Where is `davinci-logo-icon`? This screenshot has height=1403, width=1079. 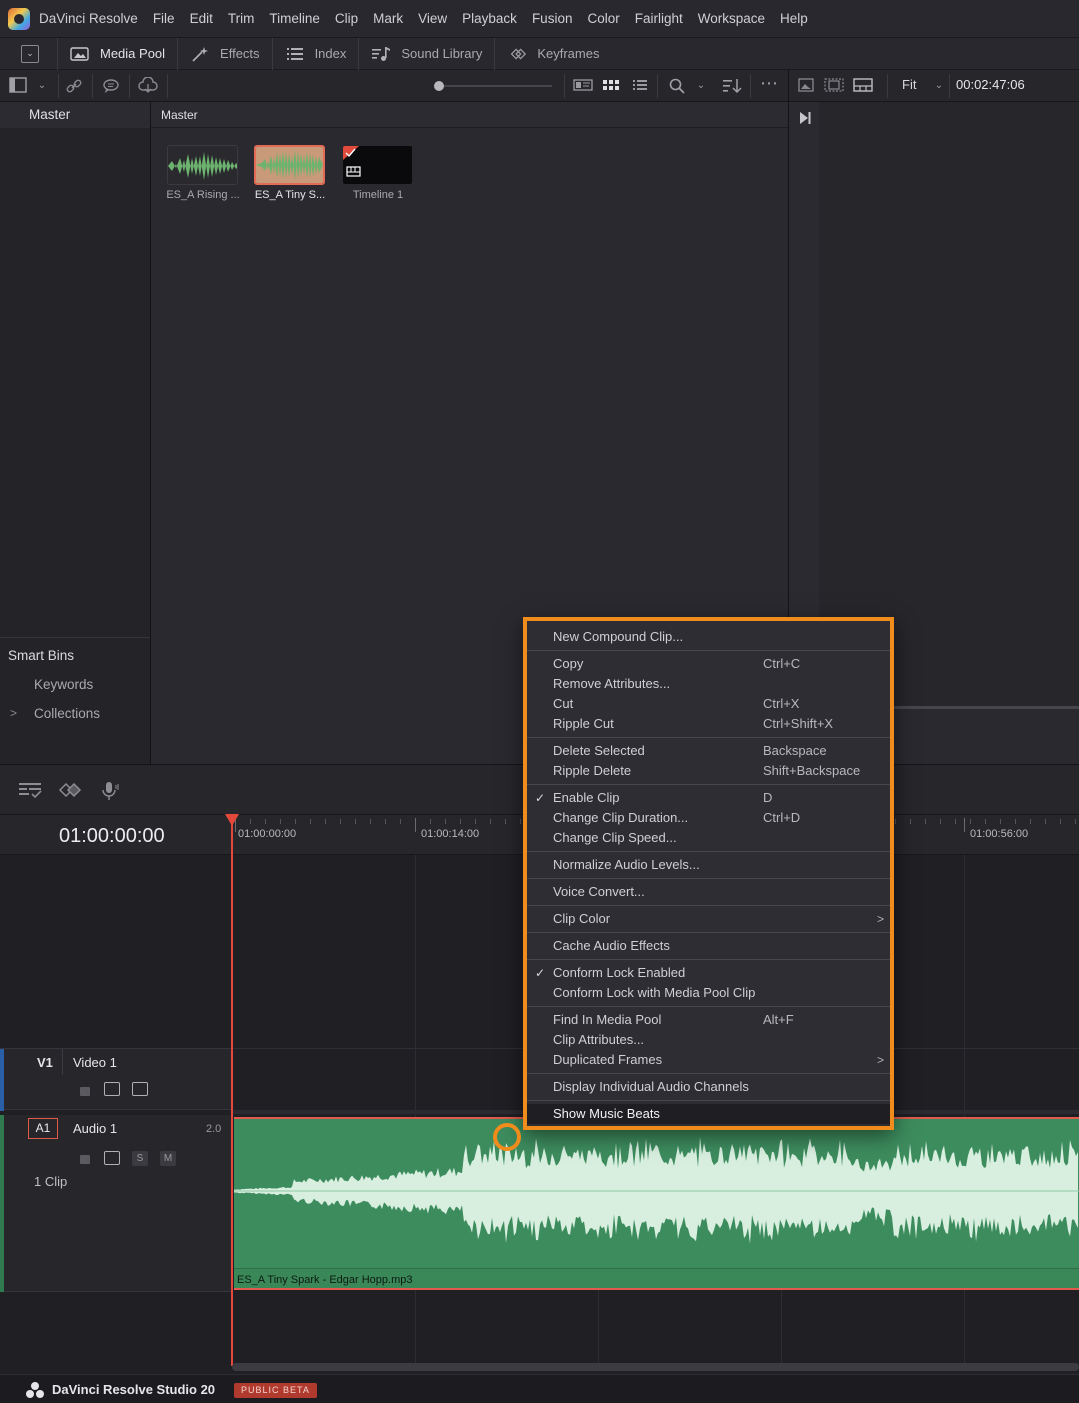 davinci-logo-icon is located at coordinates (19, 18).